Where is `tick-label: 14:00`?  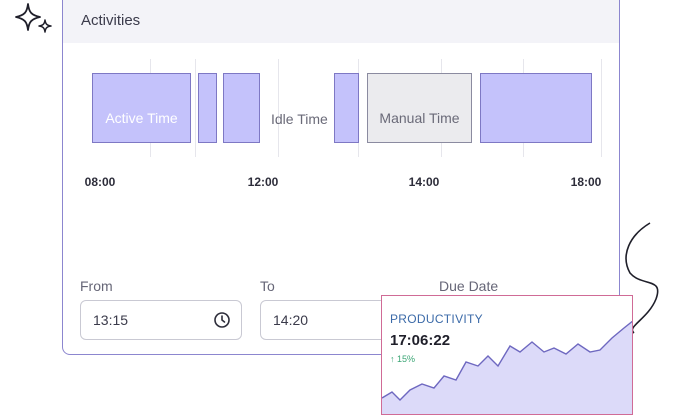
tick-label: 14:00 is located at coordinates (424, 182).